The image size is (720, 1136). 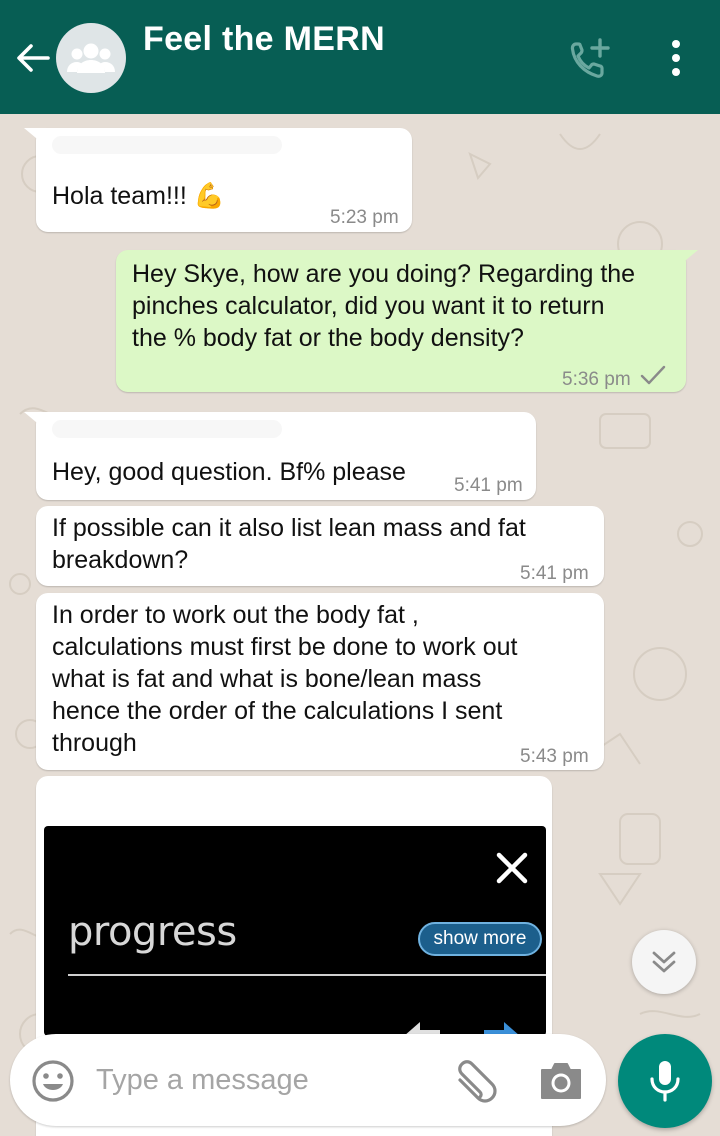 I want to click on camera-button, so click(x=561, y=1081).